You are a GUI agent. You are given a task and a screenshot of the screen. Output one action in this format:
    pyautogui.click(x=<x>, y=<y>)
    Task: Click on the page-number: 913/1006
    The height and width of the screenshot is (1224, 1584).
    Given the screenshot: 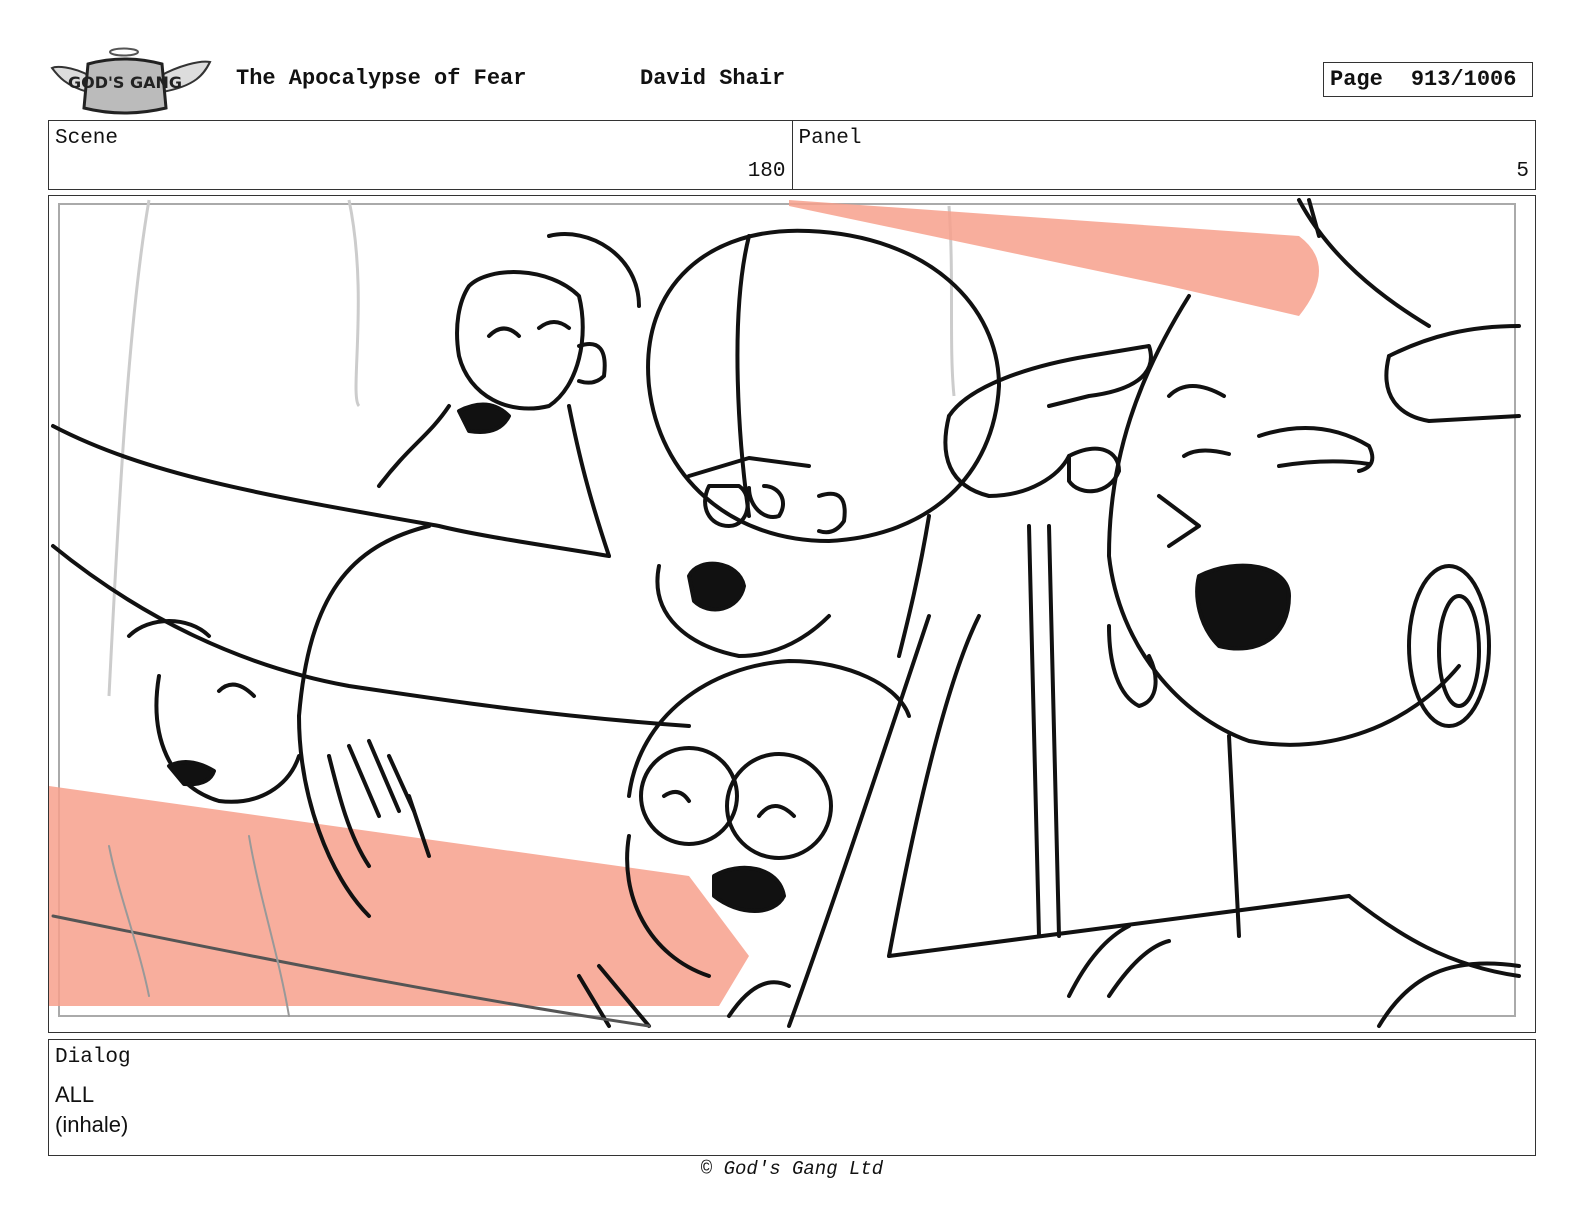 What is the action you would take?
    pyautogui.click(x=1463, y=79)
    